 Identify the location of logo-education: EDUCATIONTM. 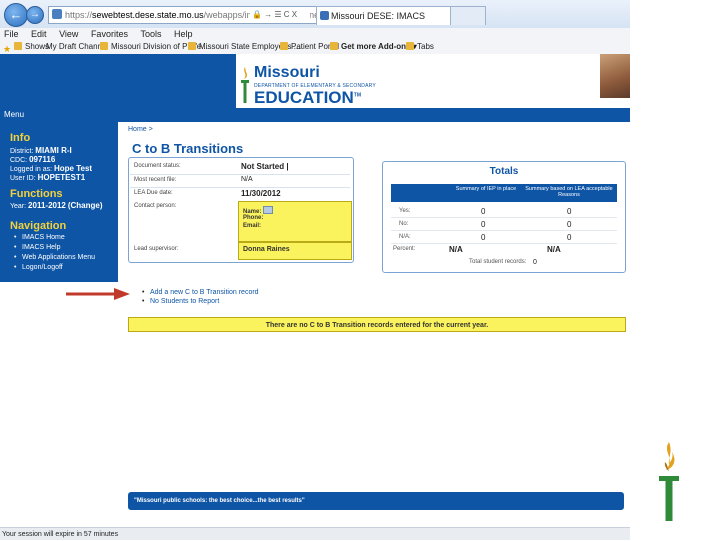
(307, 98).